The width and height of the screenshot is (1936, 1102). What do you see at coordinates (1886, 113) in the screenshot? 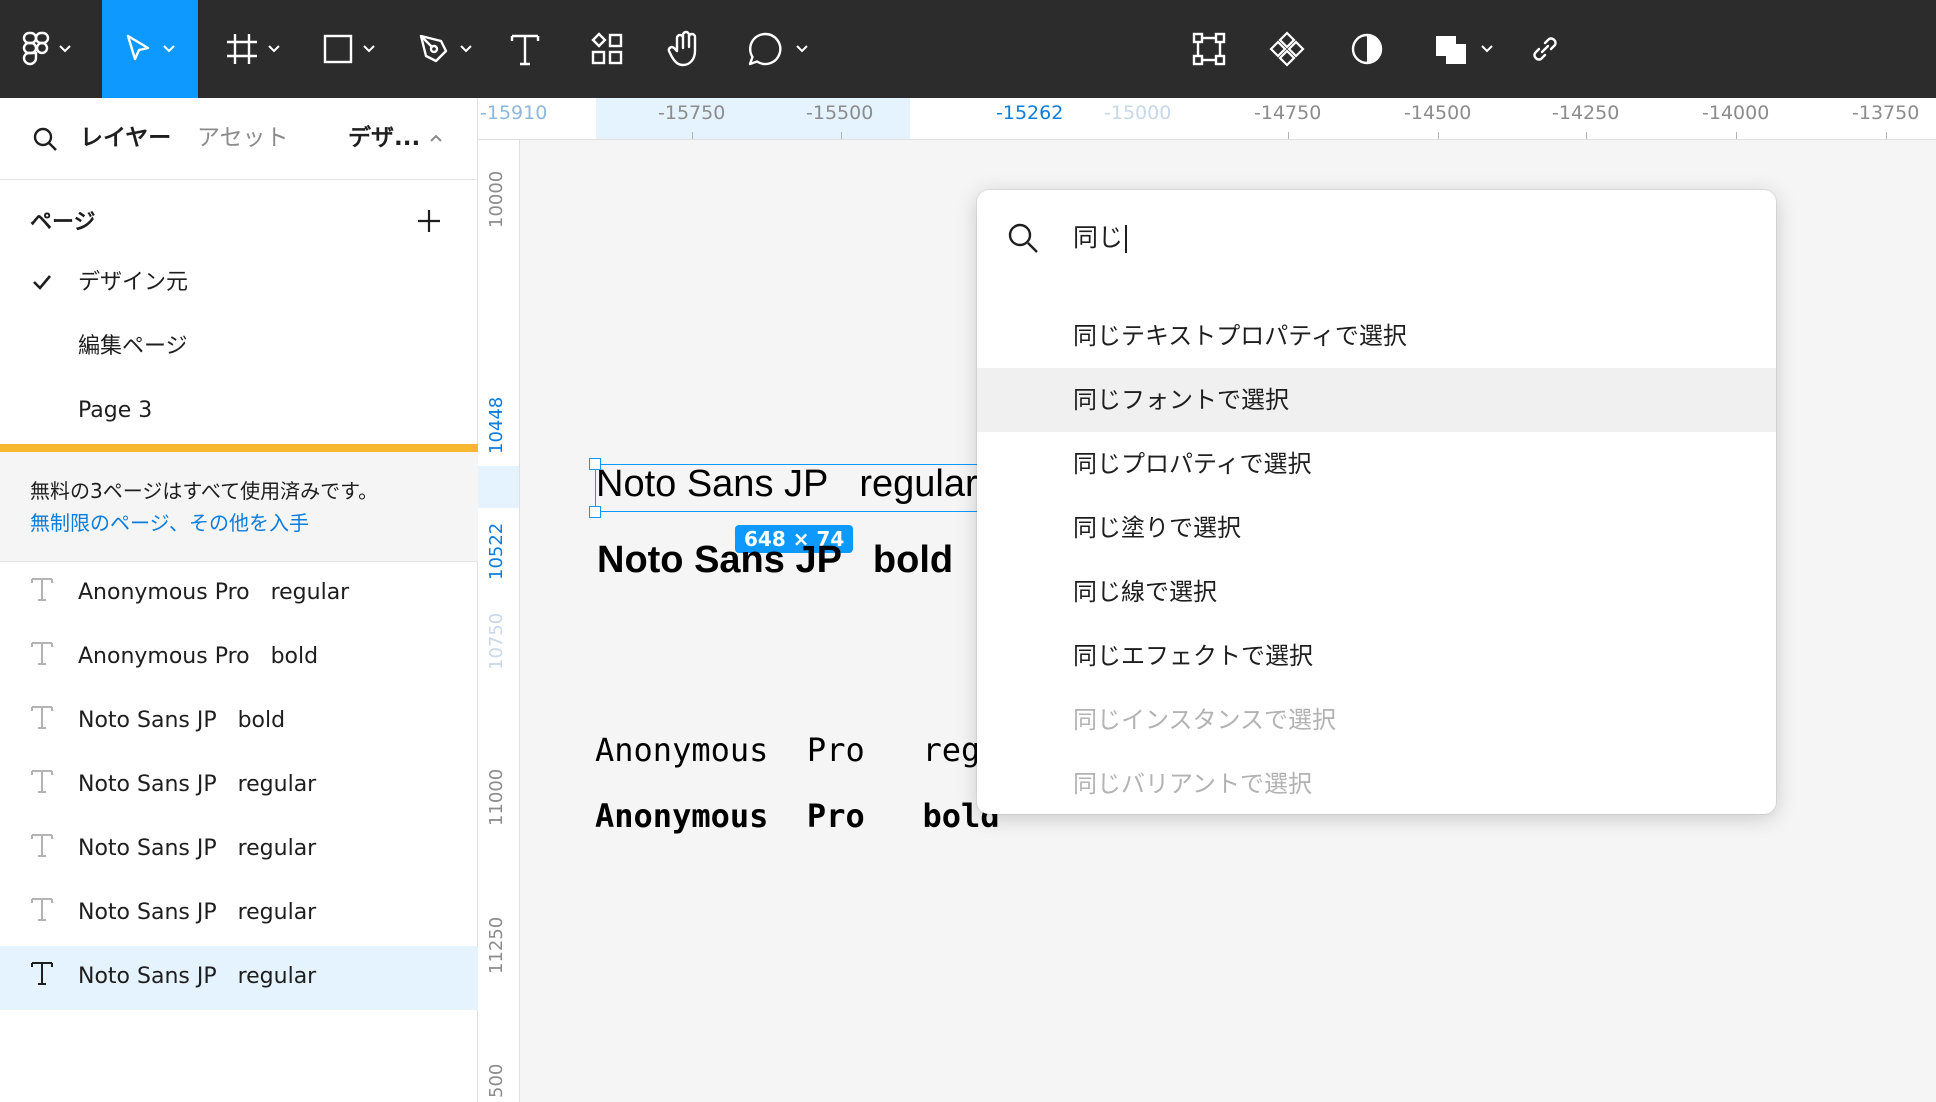
I see `ruler-tick: -13750` at bounding box center [1886, 113].